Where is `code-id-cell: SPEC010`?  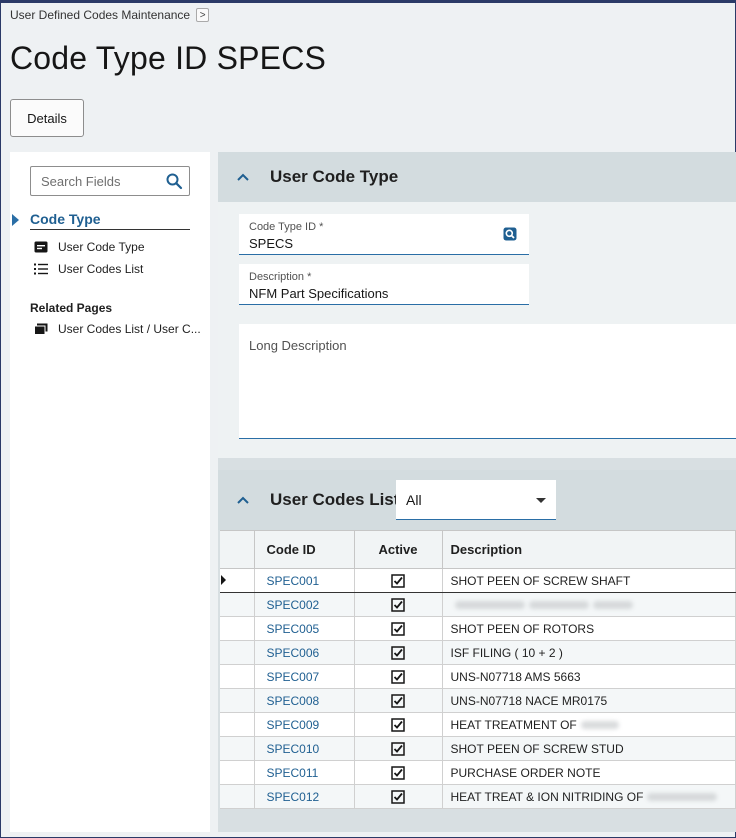
code-id-cell: SPEC010 is located at coordinates (304, 748).